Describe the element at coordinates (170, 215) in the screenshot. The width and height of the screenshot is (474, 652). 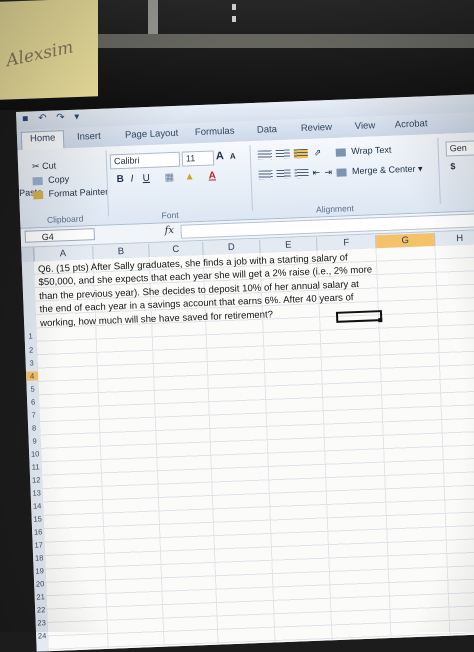
I see `font-group-label: Font` at that location.